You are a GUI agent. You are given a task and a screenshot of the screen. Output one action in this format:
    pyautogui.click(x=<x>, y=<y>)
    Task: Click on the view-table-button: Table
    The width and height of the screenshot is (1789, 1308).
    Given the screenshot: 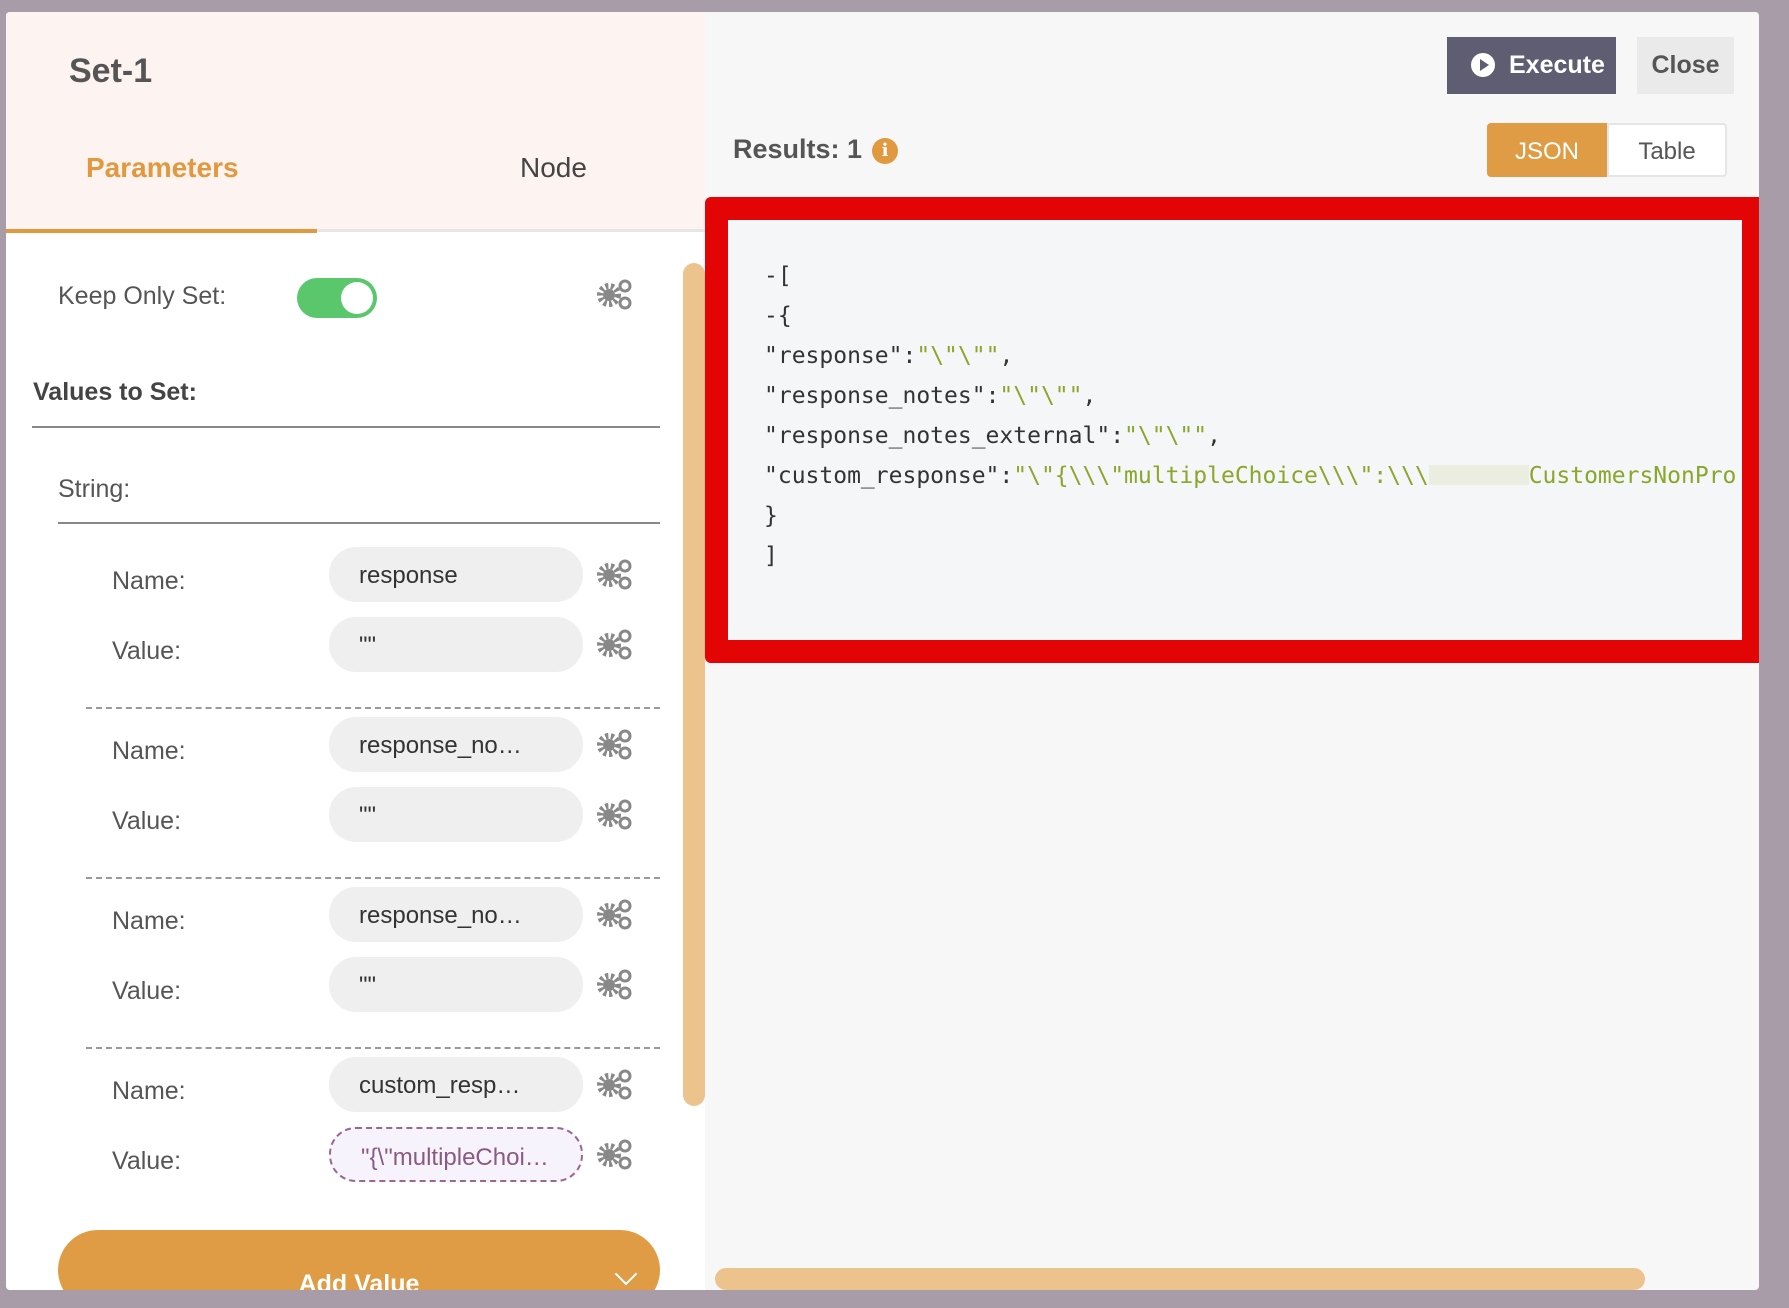 What is the action you would take?
    pyautogui.click(x=1667, y=150)
    